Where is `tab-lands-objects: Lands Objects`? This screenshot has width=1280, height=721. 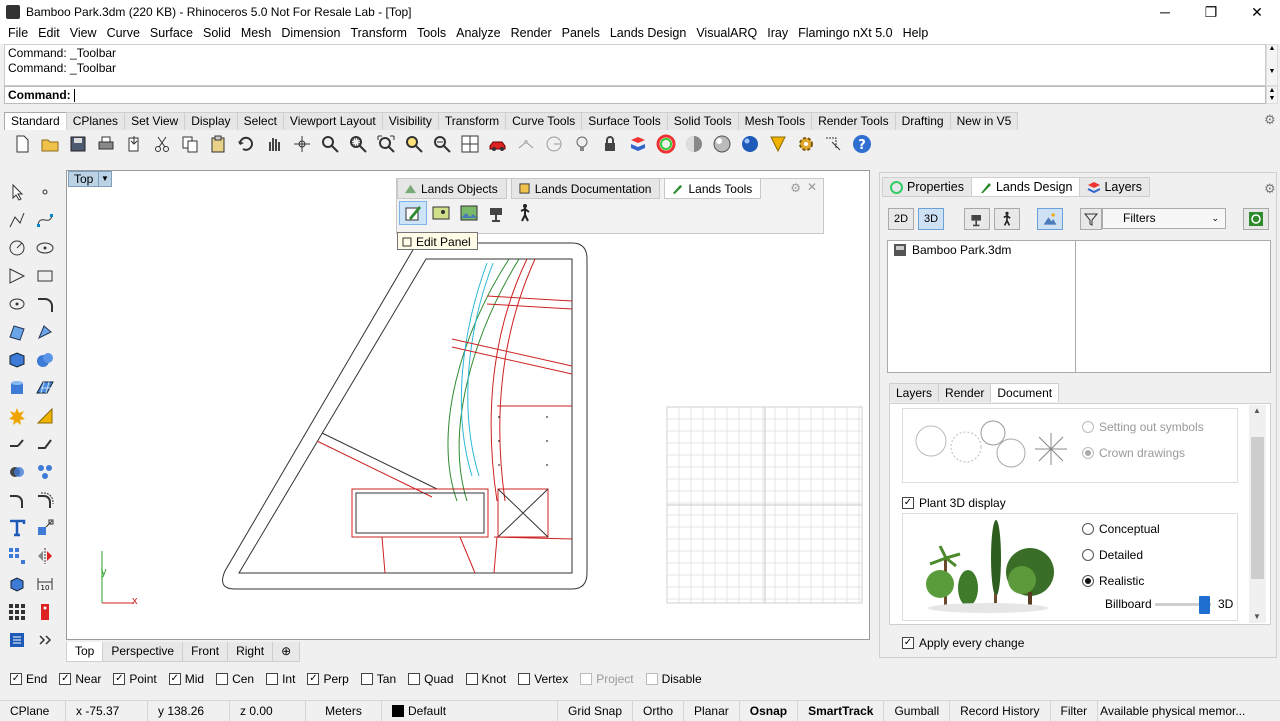
tab-lands-objects: Lands Objects is located at coordinates (452, 189).